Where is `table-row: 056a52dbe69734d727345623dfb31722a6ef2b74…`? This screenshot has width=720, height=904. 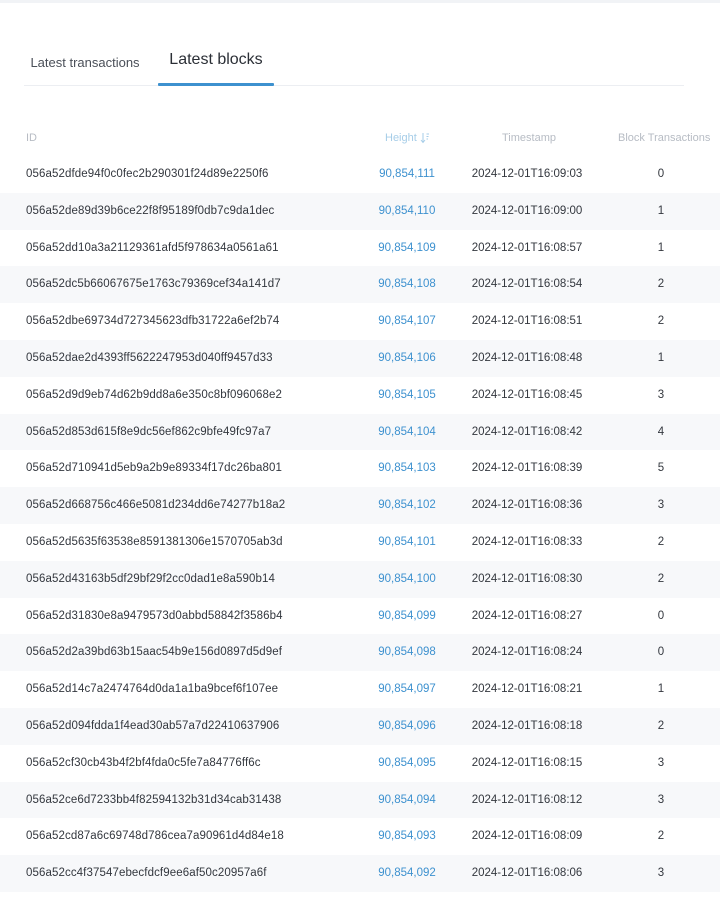 table-row: 056a52dbe69734d727345623dfb31722a6ef2b74… is located at coordinates (360, 321).